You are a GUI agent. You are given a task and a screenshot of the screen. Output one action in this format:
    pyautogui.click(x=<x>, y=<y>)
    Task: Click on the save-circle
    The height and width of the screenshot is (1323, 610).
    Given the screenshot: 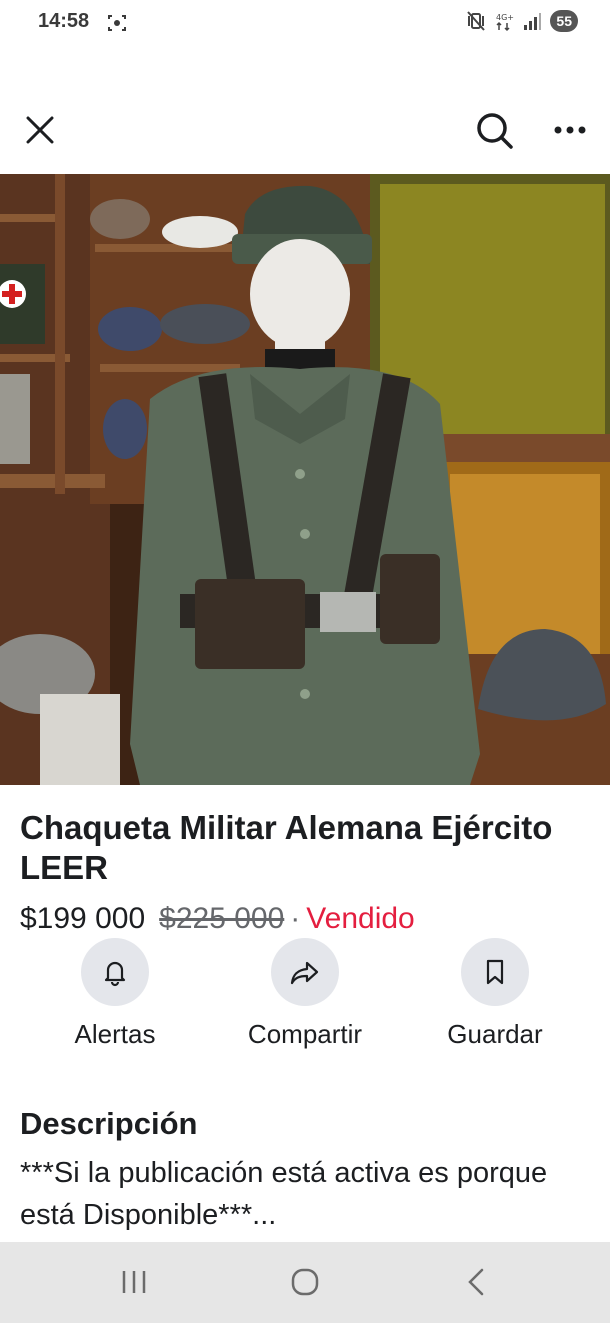 What is the action you would take?
    pyautogui.click(x=495, y=972)
    